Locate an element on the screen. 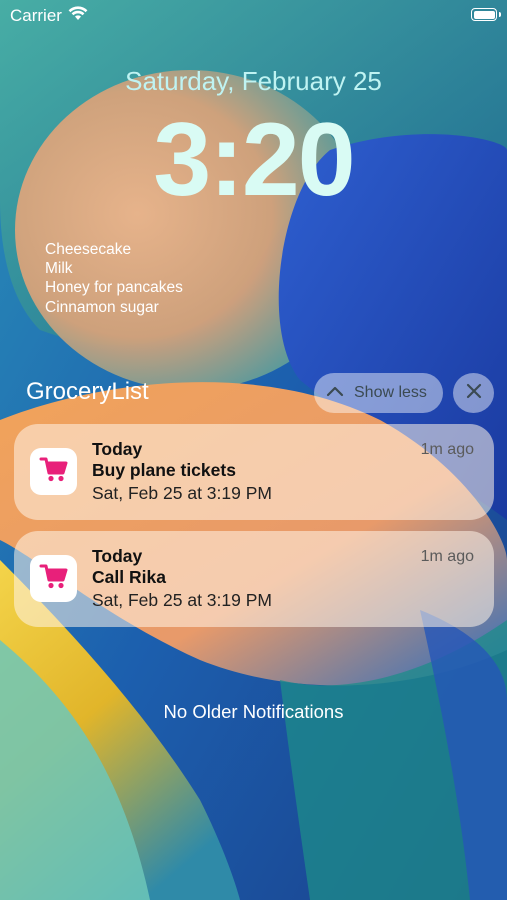 The height and width of the screenshot is (900, 507). notification-body: Buy plane tickets is located at coordinates (164, 470).